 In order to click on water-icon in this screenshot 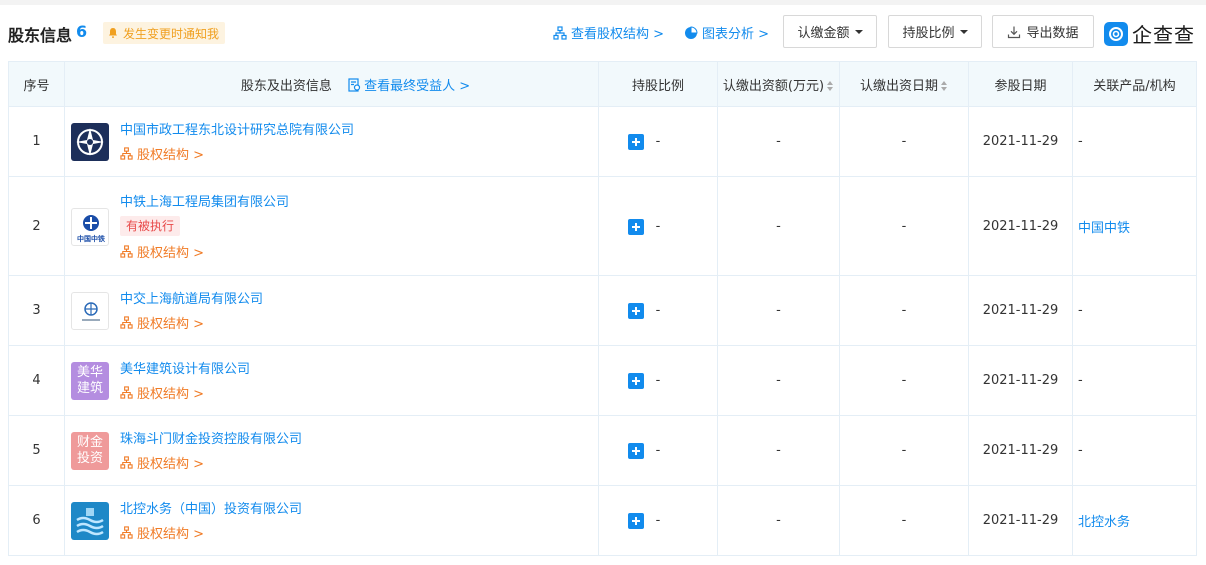, I will do `click(90, 522)`.